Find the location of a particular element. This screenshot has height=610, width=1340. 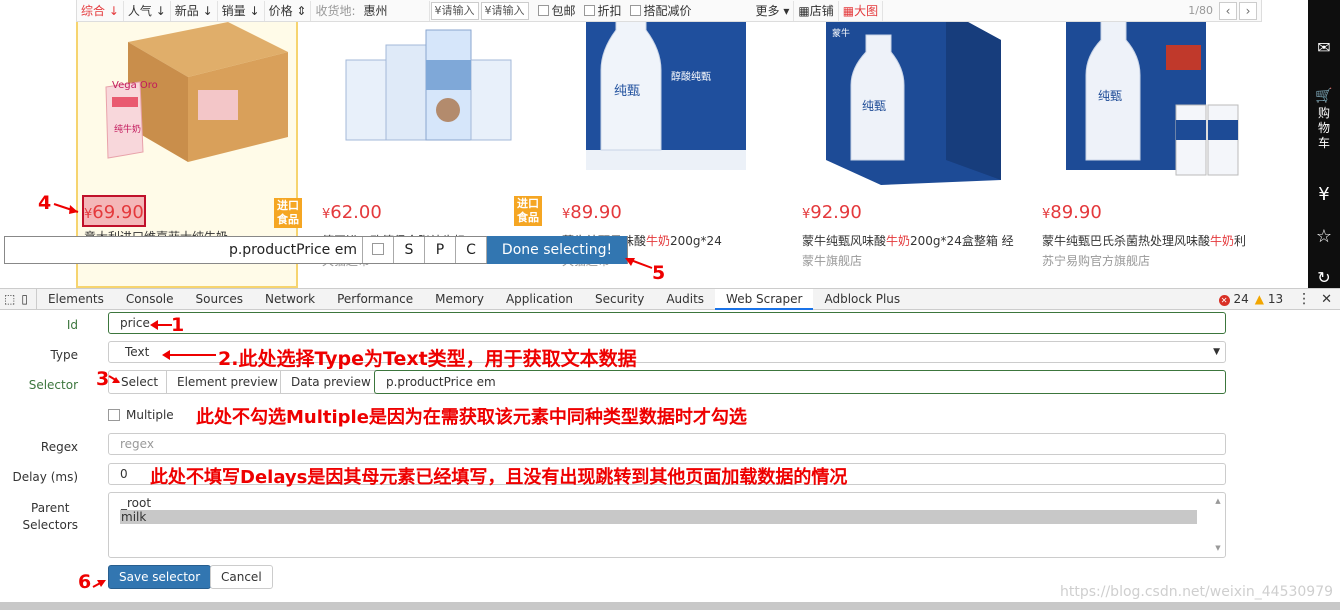

product-image-1: Vega Oro 纯牛奶 is located at coordinates (189, 97).